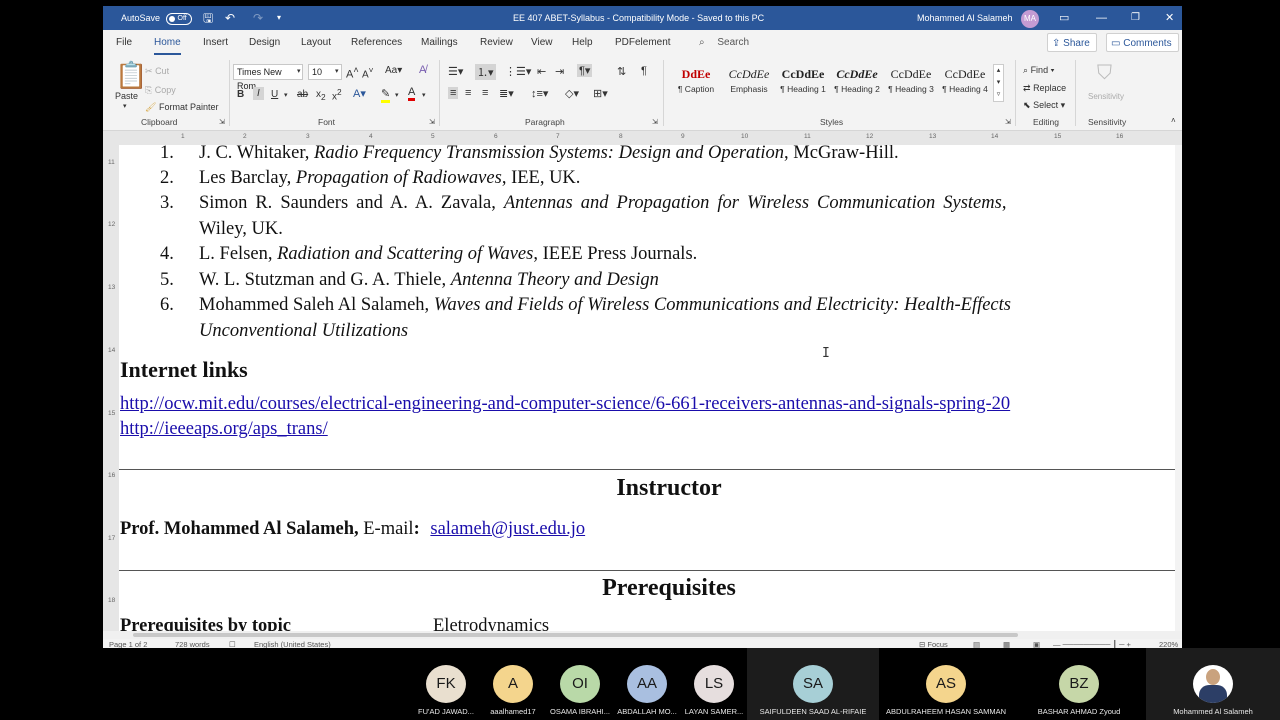  I want to click on instructor-email-link: salameh@just.edu.jo, so click(507, 529).